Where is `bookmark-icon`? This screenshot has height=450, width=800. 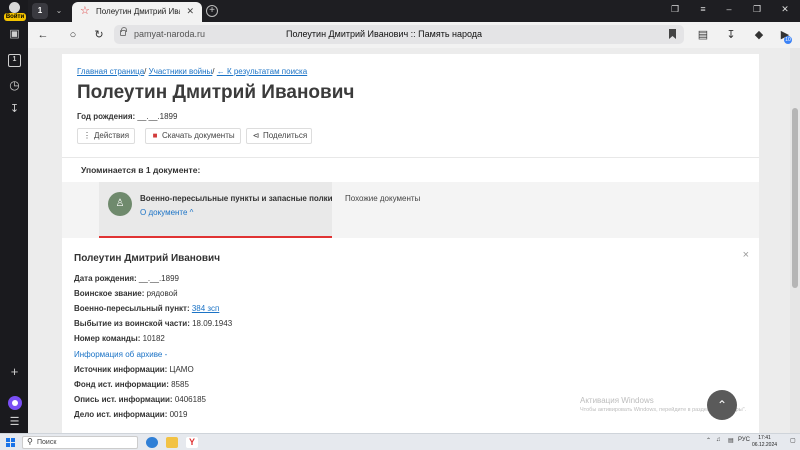
bookmark-icon is located at coordinates (672, 34).